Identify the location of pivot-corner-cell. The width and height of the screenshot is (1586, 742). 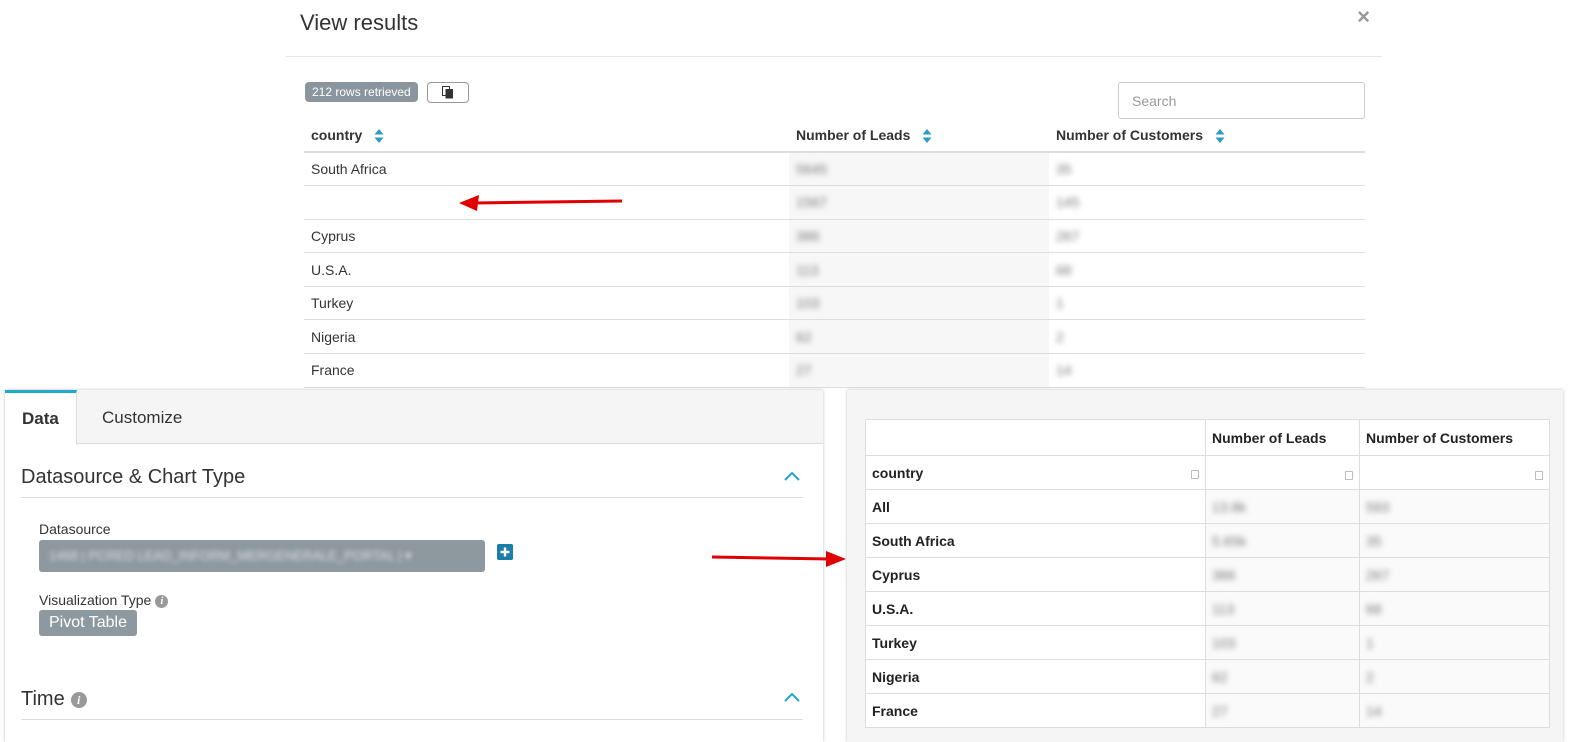
(1035, 437).